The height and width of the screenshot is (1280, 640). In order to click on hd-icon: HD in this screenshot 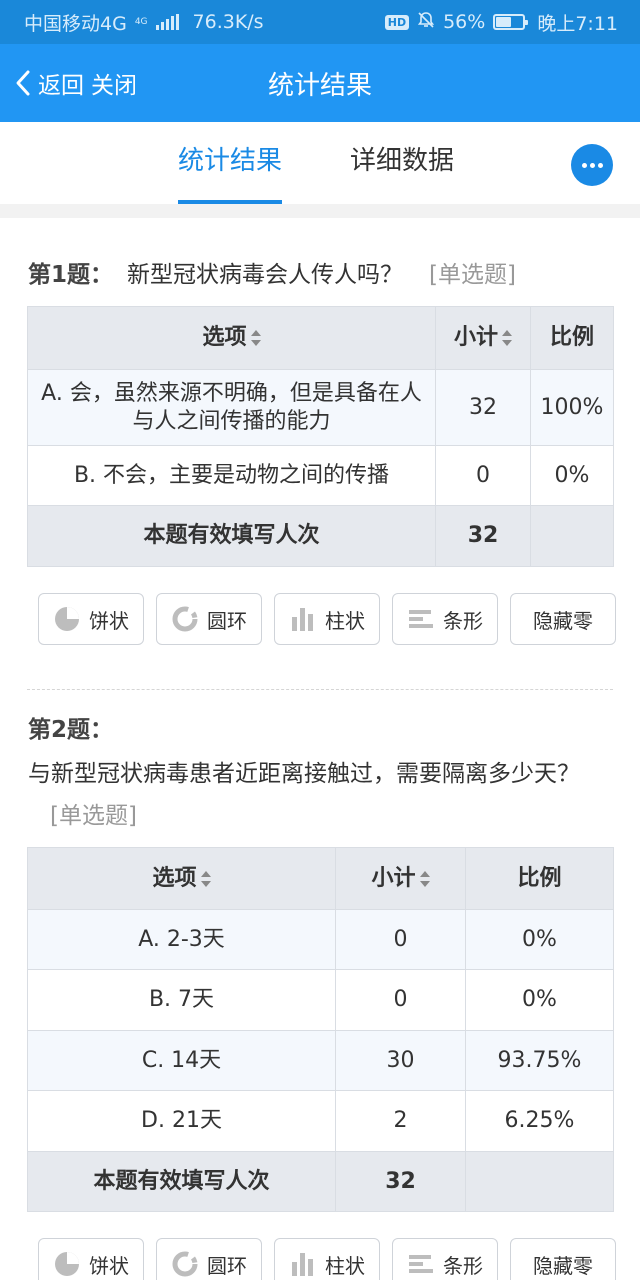, I will do `click(397, 22)`.